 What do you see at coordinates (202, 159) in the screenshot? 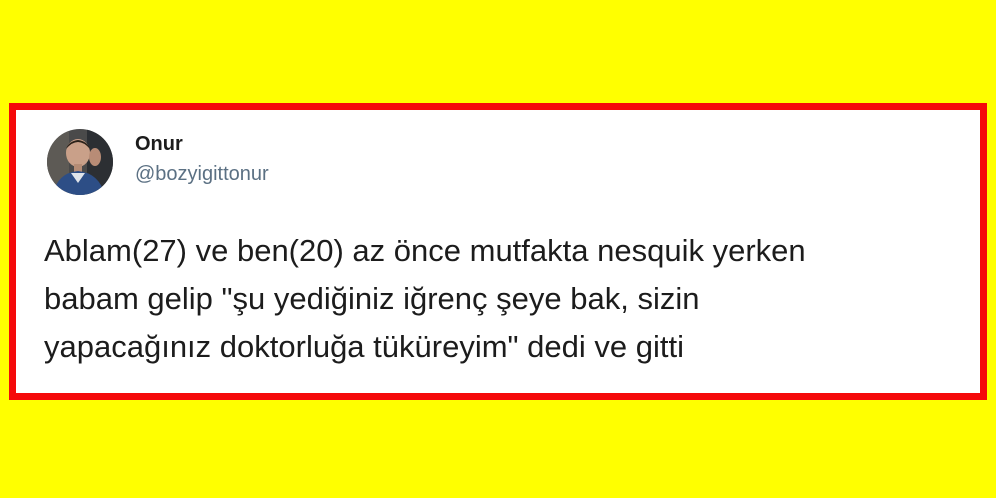
I see `user-info: Onur @bozyigittonur` at bounding box center [202, 159].